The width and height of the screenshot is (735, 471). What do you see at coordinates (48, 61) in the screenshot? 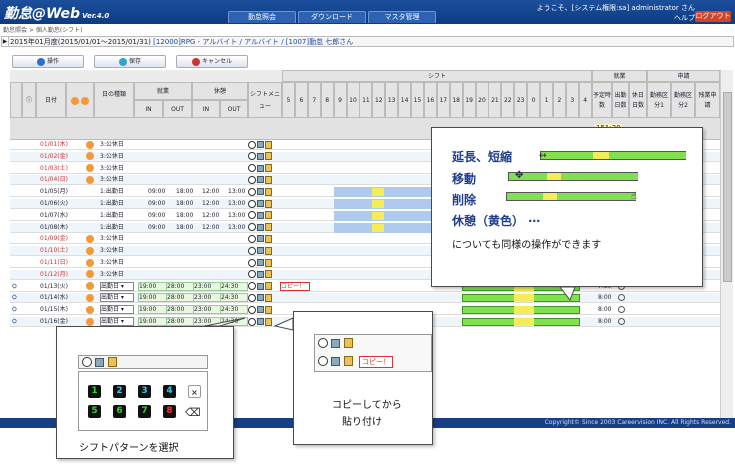
I see `operate-button: 操作` at bounding box center [48, 61].